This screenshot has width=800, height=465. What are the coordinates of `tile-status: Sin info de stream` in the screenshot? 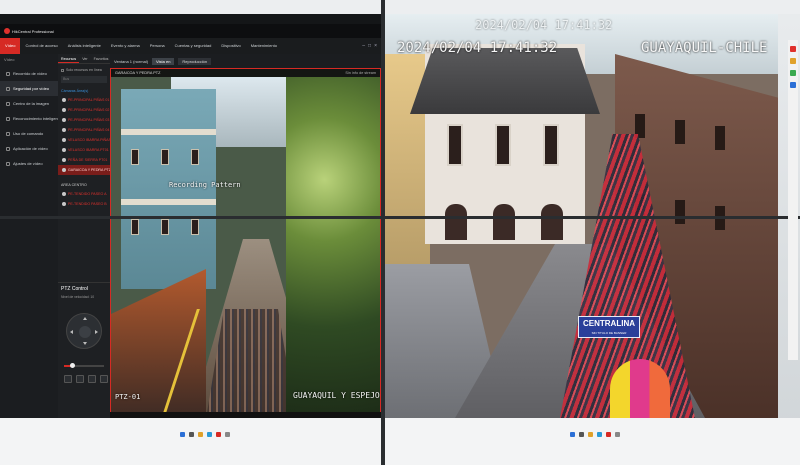 It's located at (360, 73).